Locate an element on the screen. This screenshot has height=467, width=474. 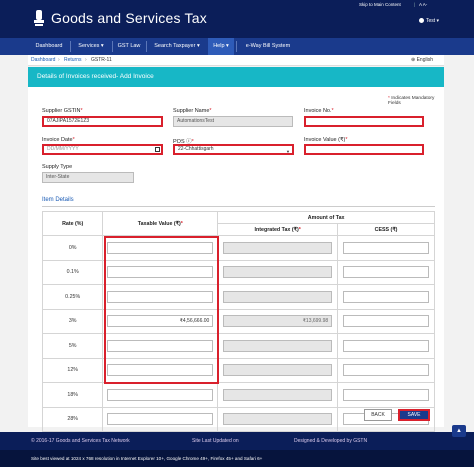
taxable-cell: ₹4,56,666.00 is located at coordinates (160, 321).